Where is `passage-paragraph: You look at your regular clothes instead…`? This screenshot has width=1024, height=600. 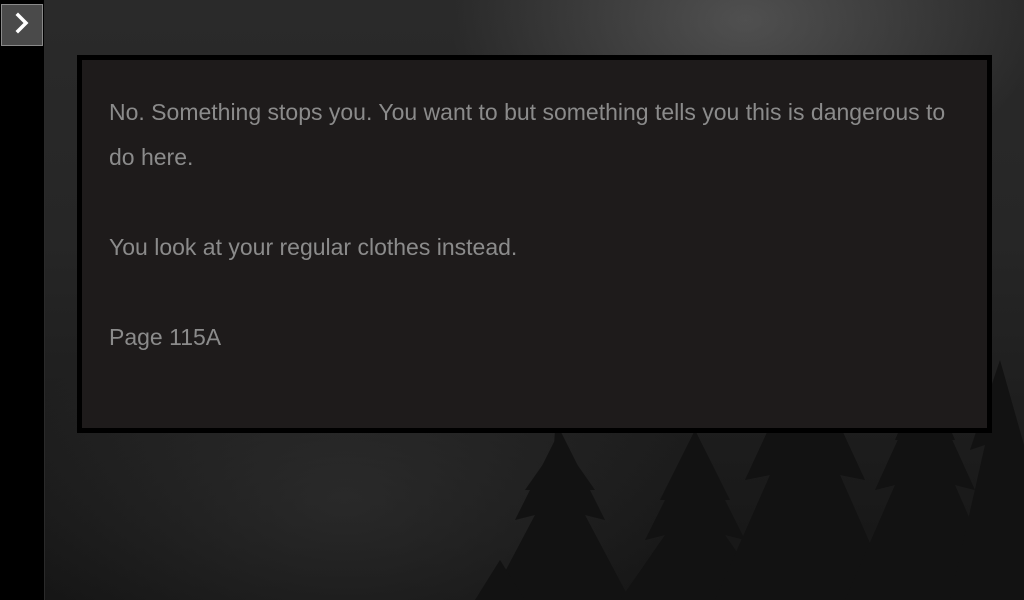 passage-paragraph: You look at your regular clothes instead… is located at coordinates (313, 247).